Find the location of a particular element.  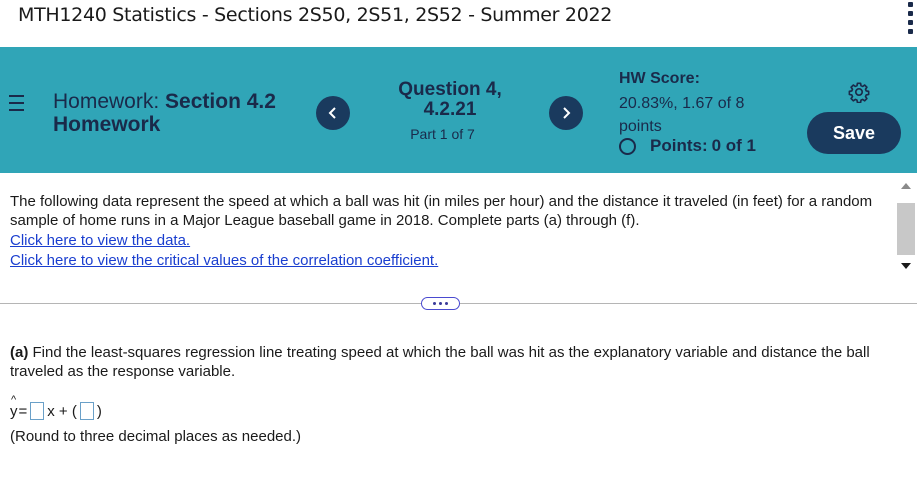

slope-input is located at coordinates (37, 411).